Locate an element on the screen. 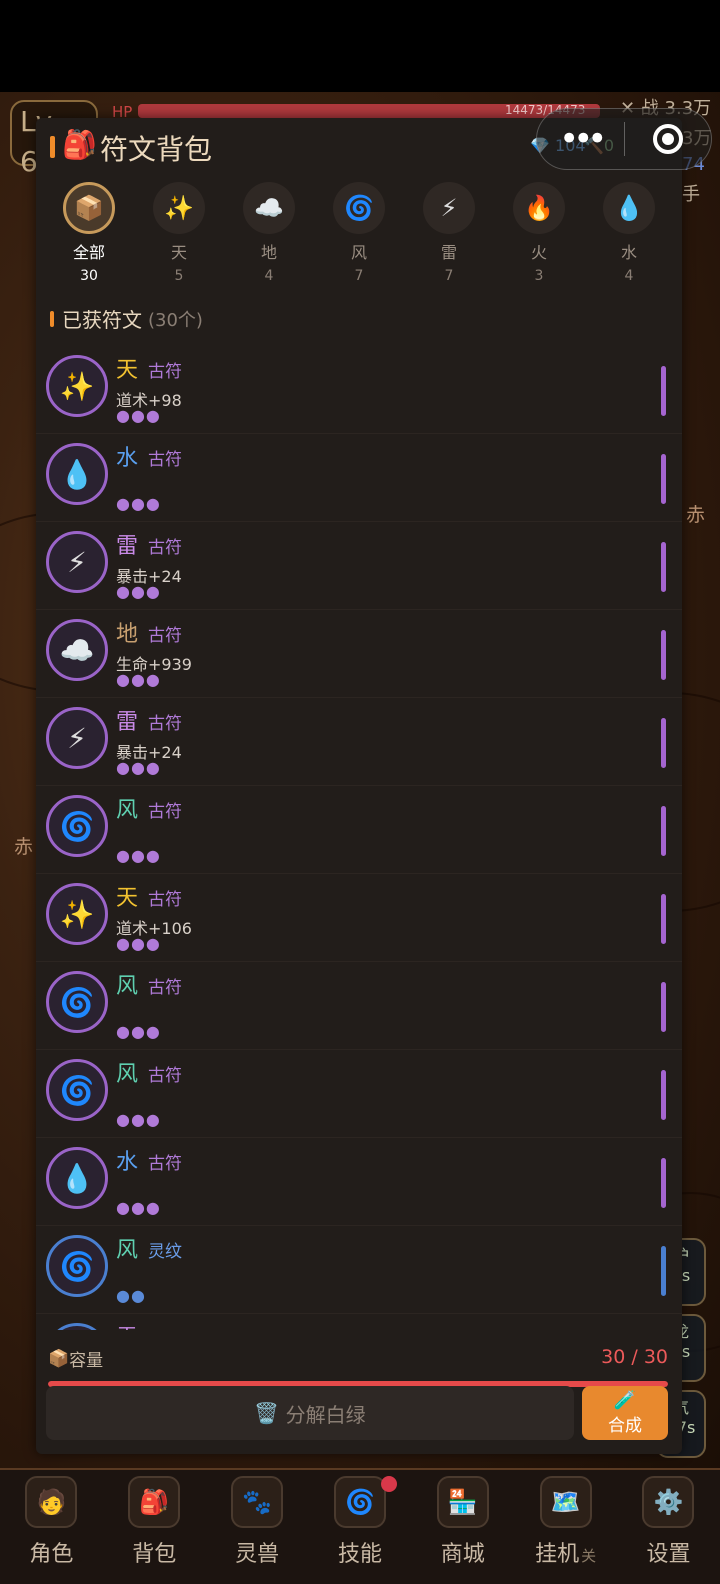 The width and height of the screenshot is (720, 1584). decompose-label: 分解白绿 is located at coordinates (325, 1414).